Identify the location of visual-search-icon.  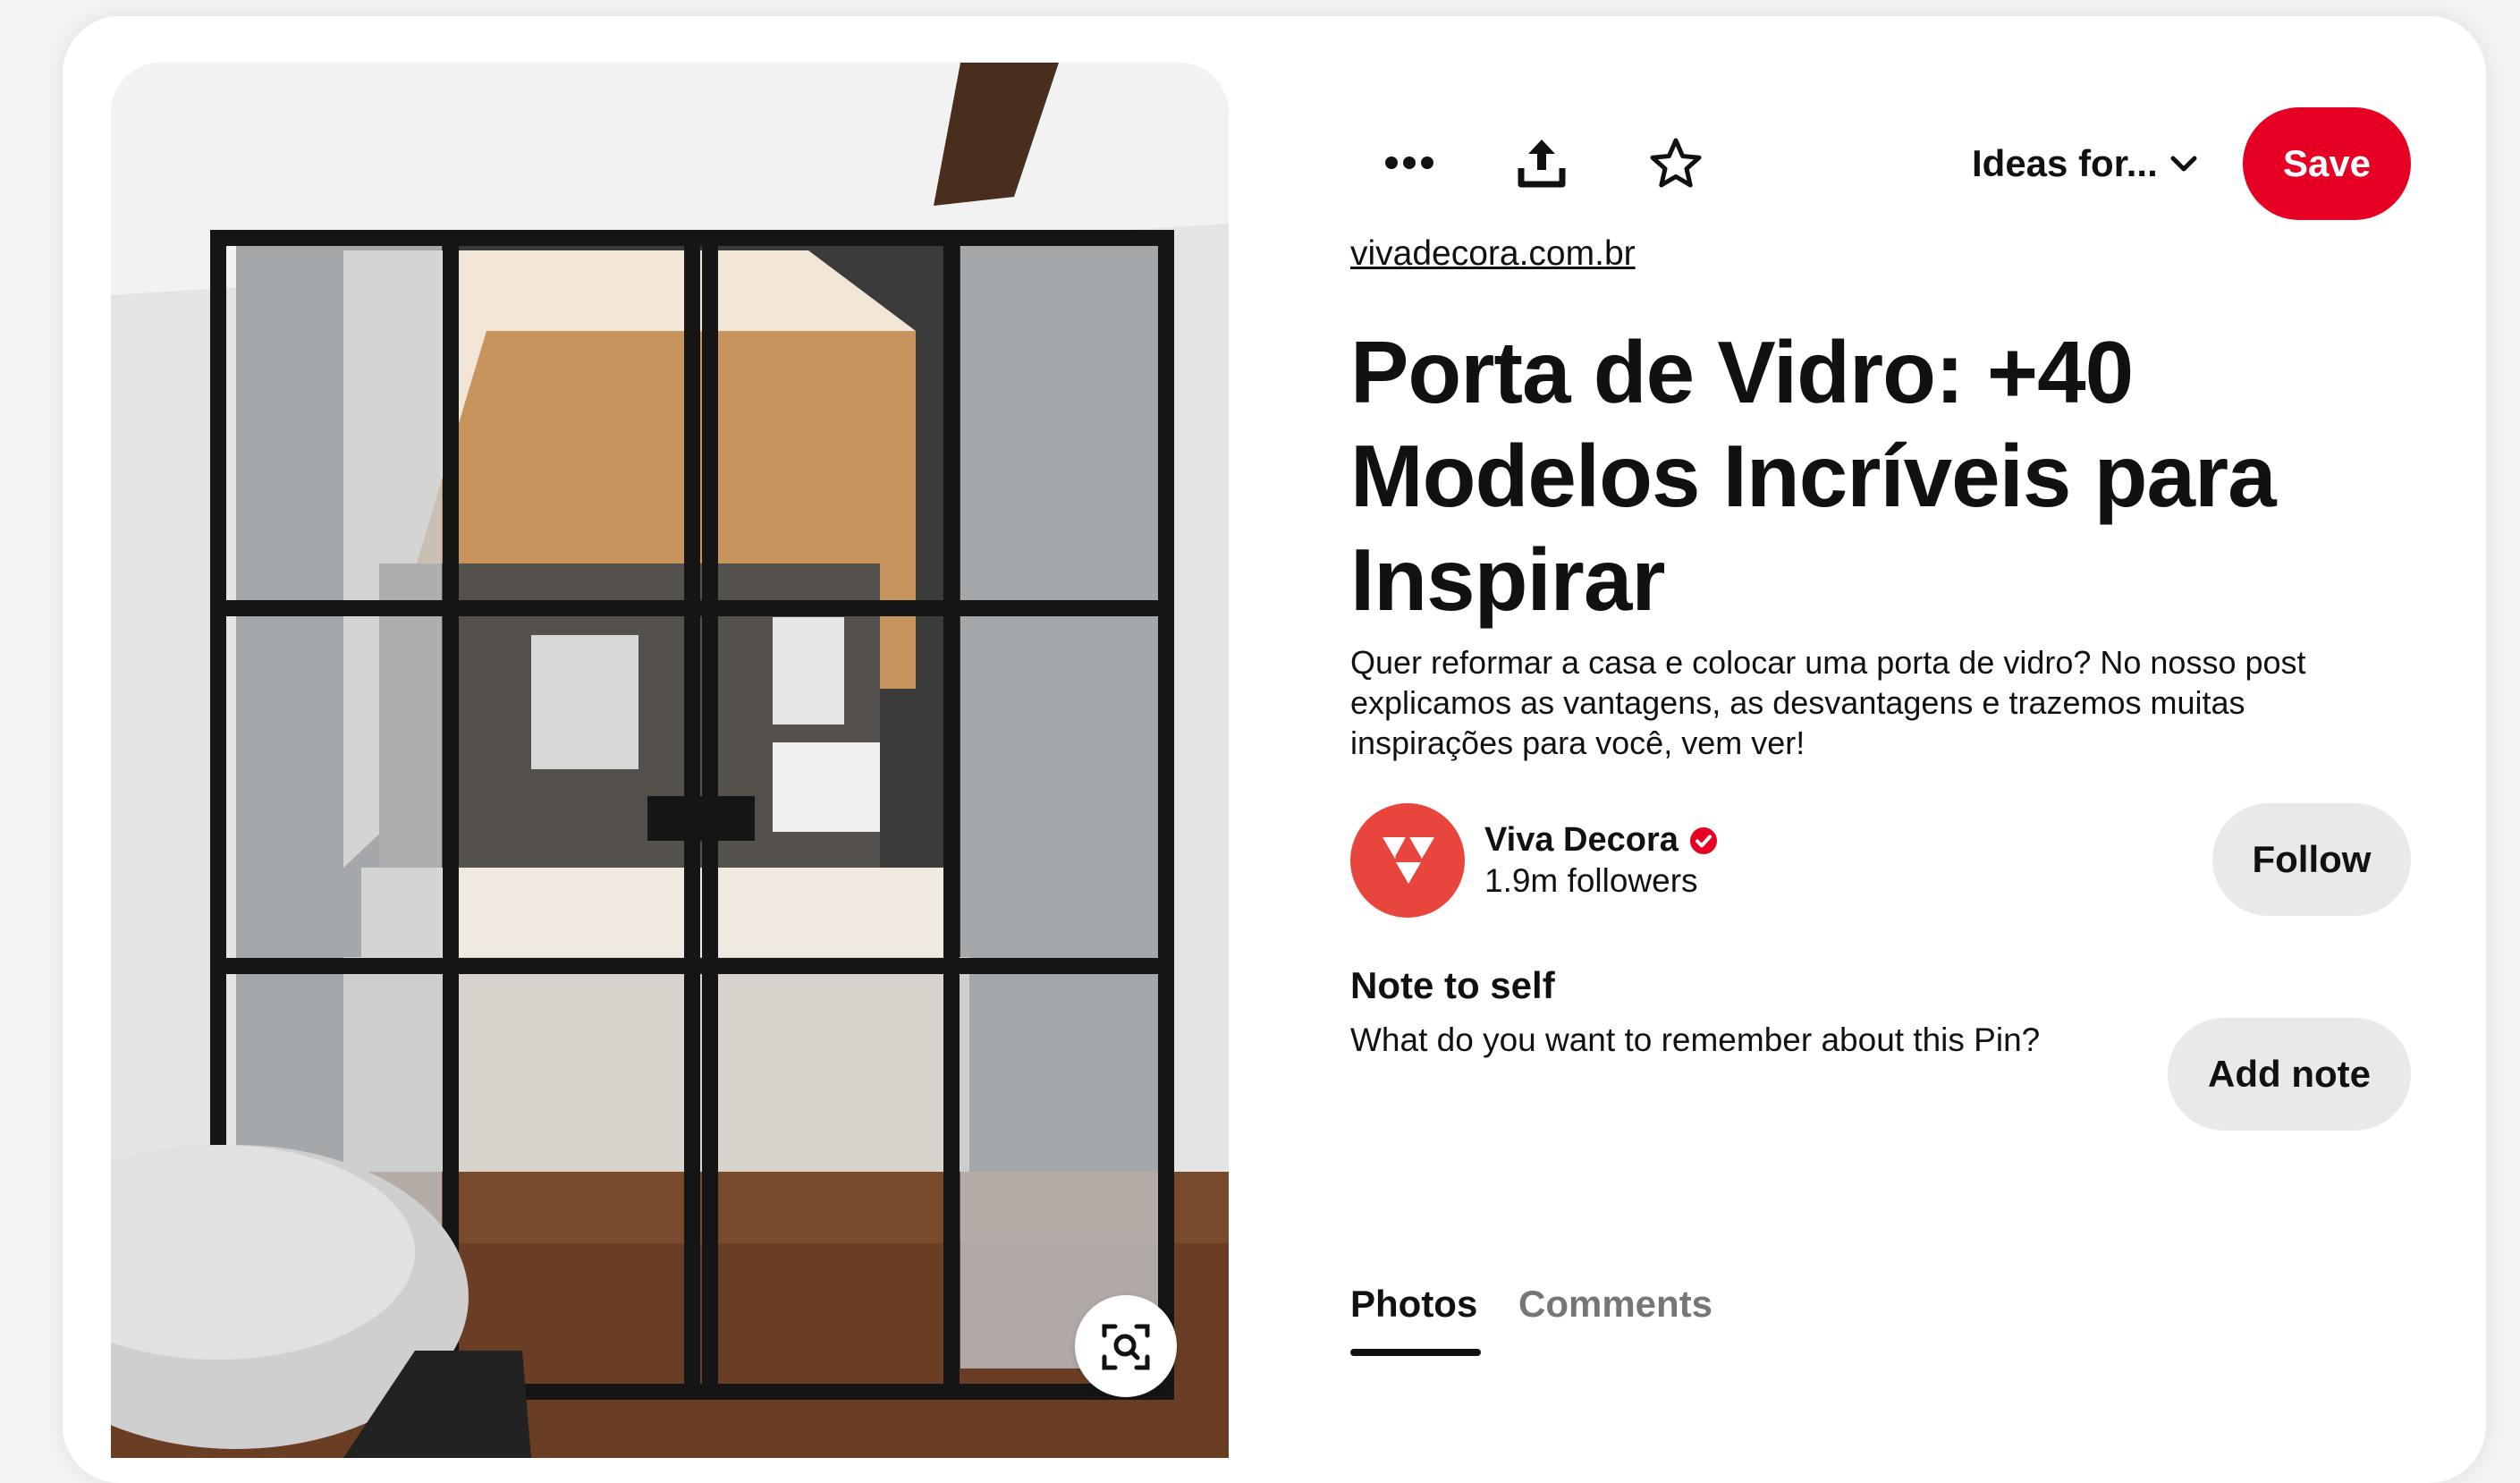
(1126, 1347).